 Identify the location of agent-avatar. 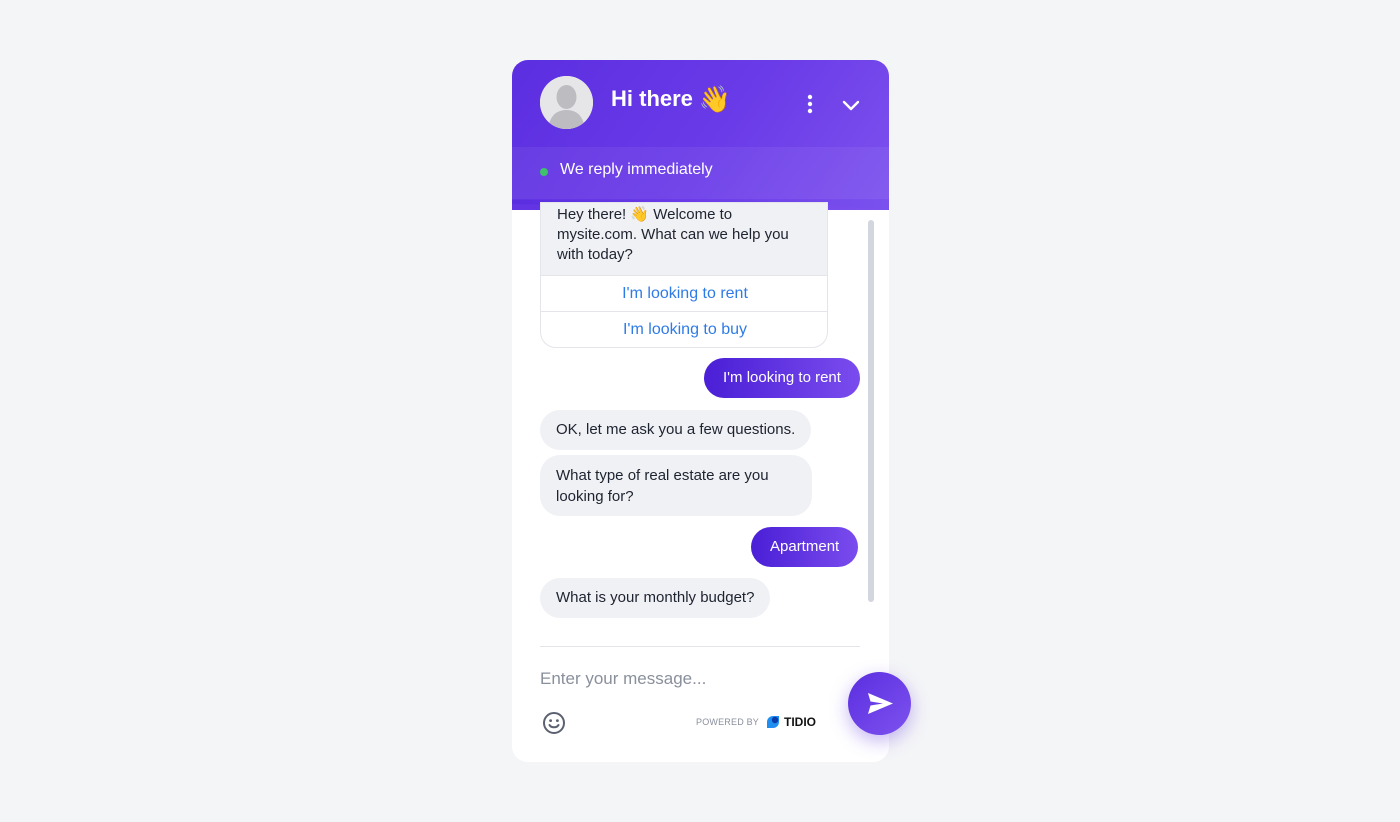
(566, 102).